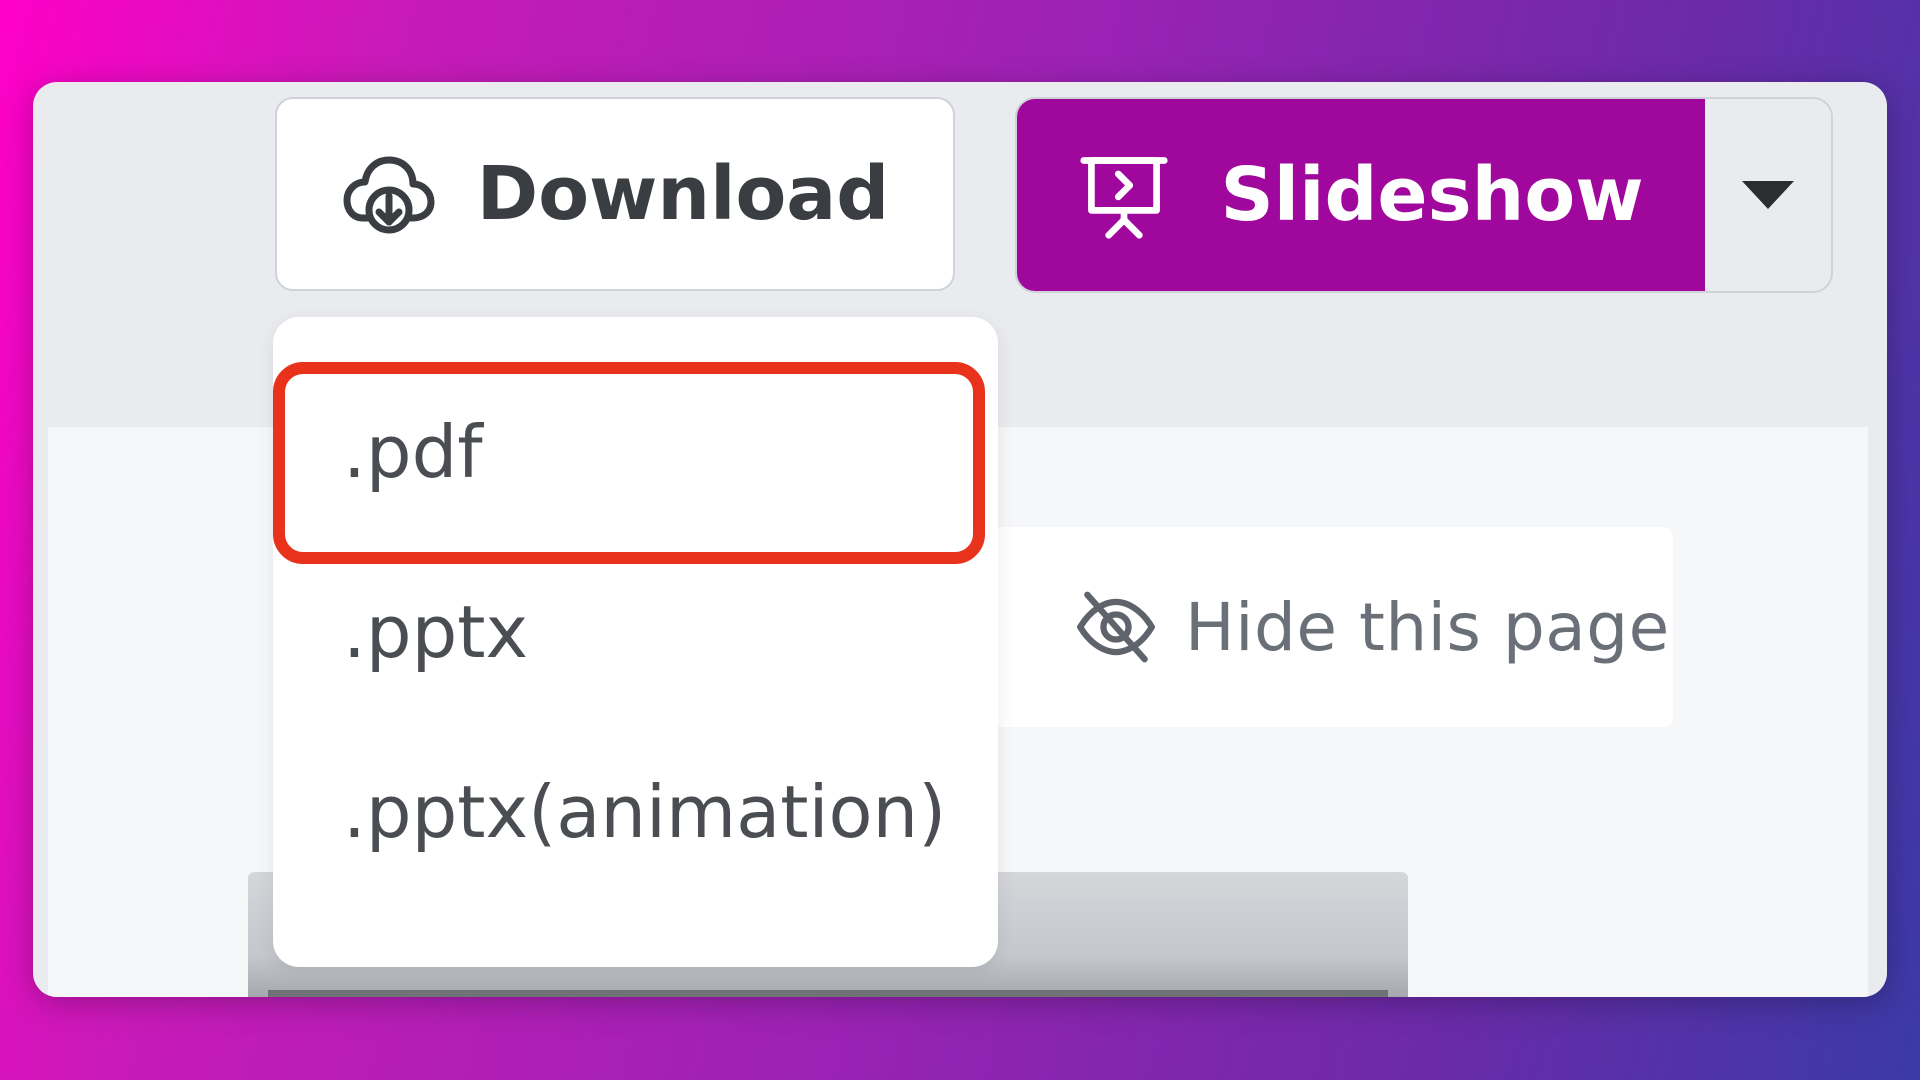 The image size is (1920, 1080). I want to click on caret-down-icon, so click(1768, 195).